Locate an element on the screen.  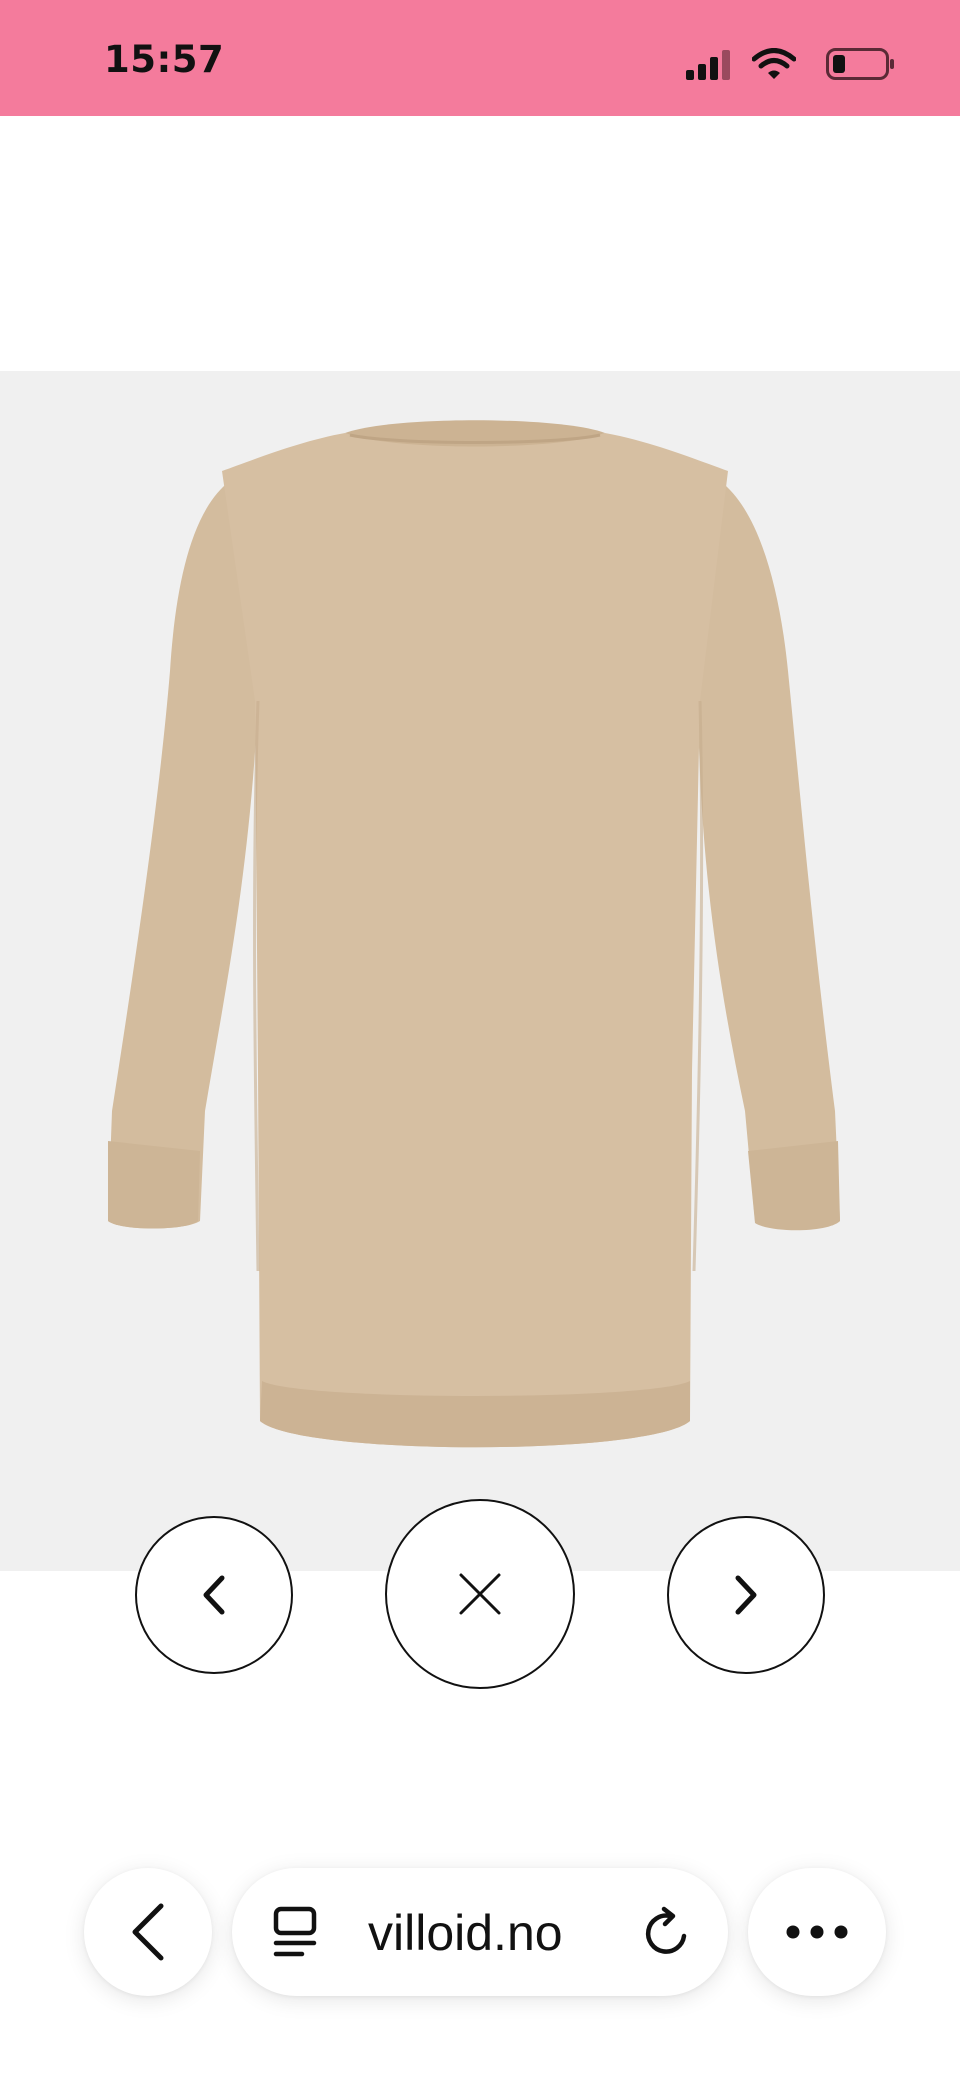
more-icon is located at coordinates (817, 1932).